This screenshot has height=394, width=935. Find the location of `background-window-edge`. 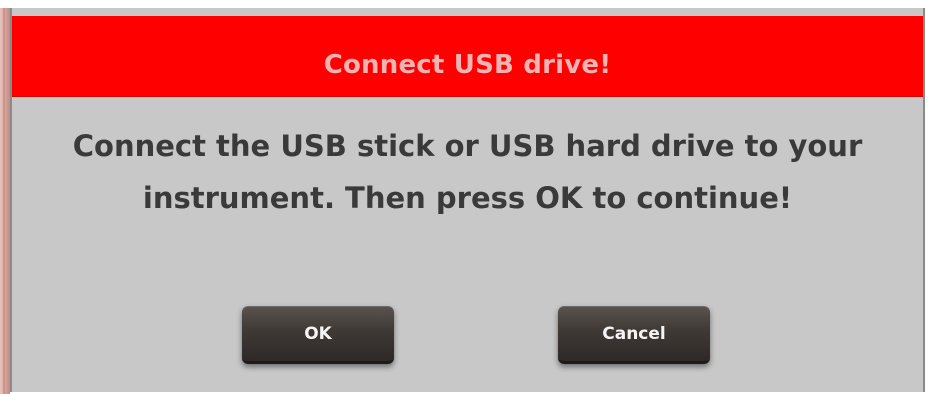

background-window-edge is located at coordinates (5, 201).